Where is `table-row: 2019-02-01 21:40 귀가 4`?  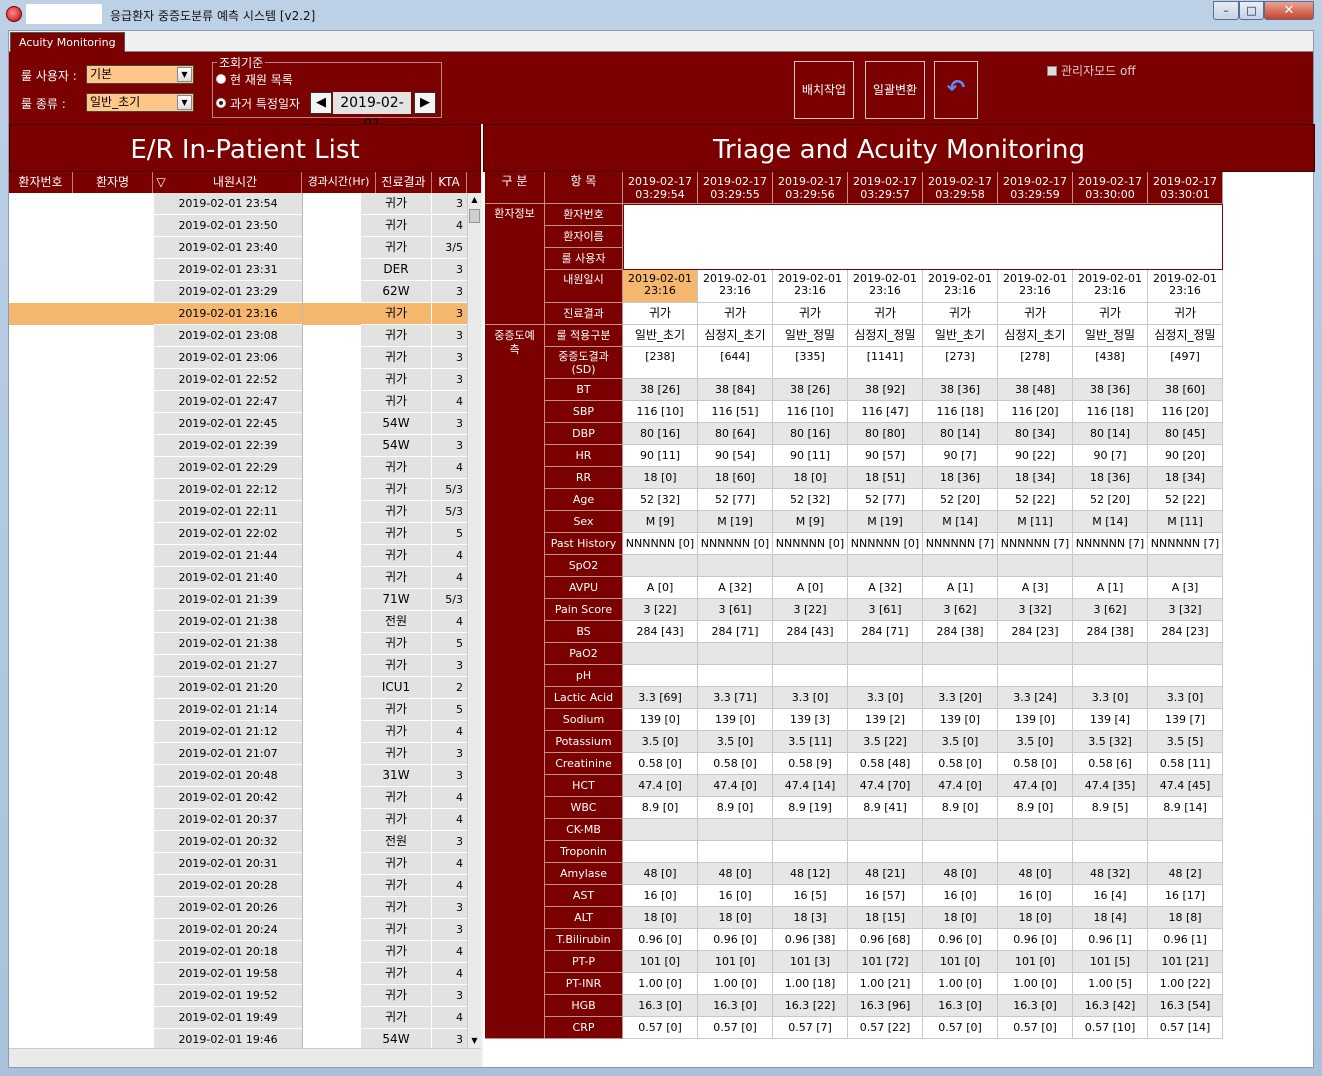 table-row: 2019-02-01 21:40 귀가 4 is located at coordinates (238, 578).